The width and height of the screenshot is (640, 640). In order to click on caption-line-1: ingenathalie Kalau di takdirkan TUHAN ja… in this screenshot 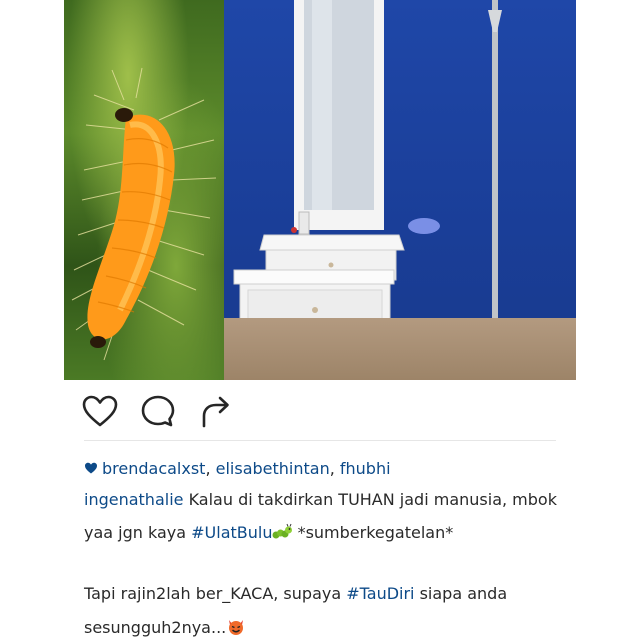, I will do `click(334, 500)`.